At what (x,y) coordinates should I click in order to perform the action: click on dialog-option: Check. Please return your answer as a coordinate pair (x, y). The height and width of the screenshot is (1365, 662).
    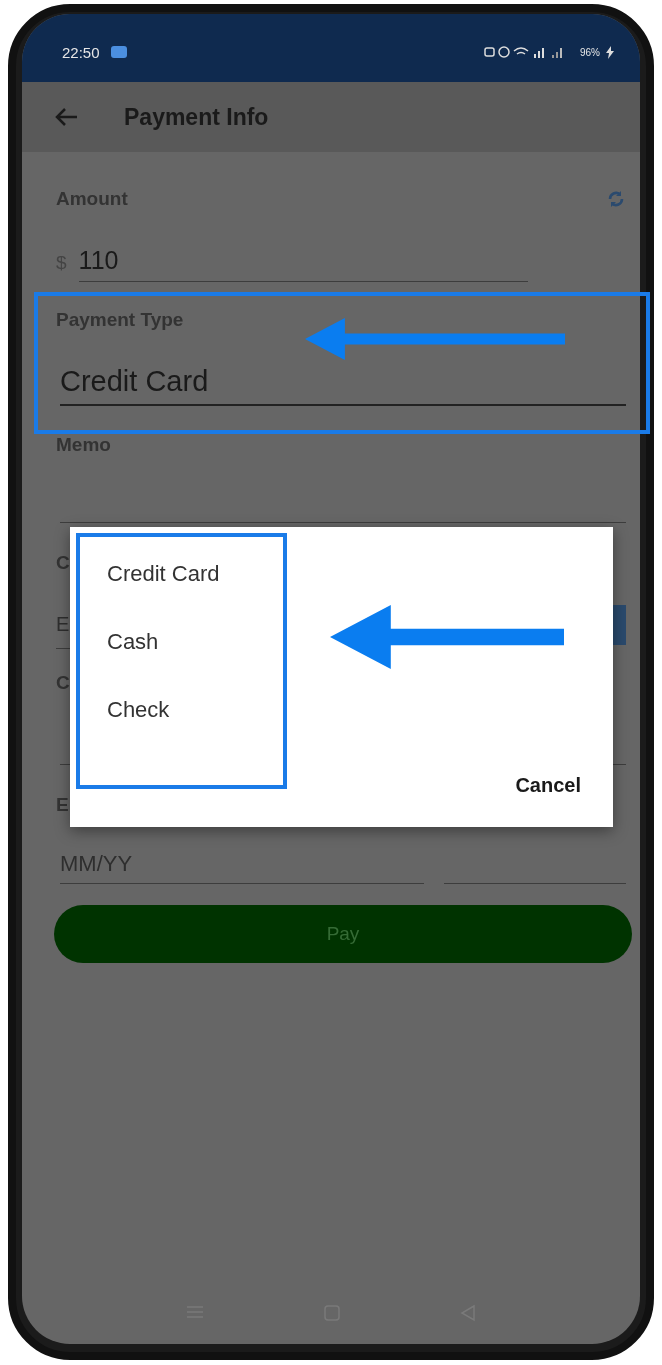
    Looking at the image, I should click on (163, 710).